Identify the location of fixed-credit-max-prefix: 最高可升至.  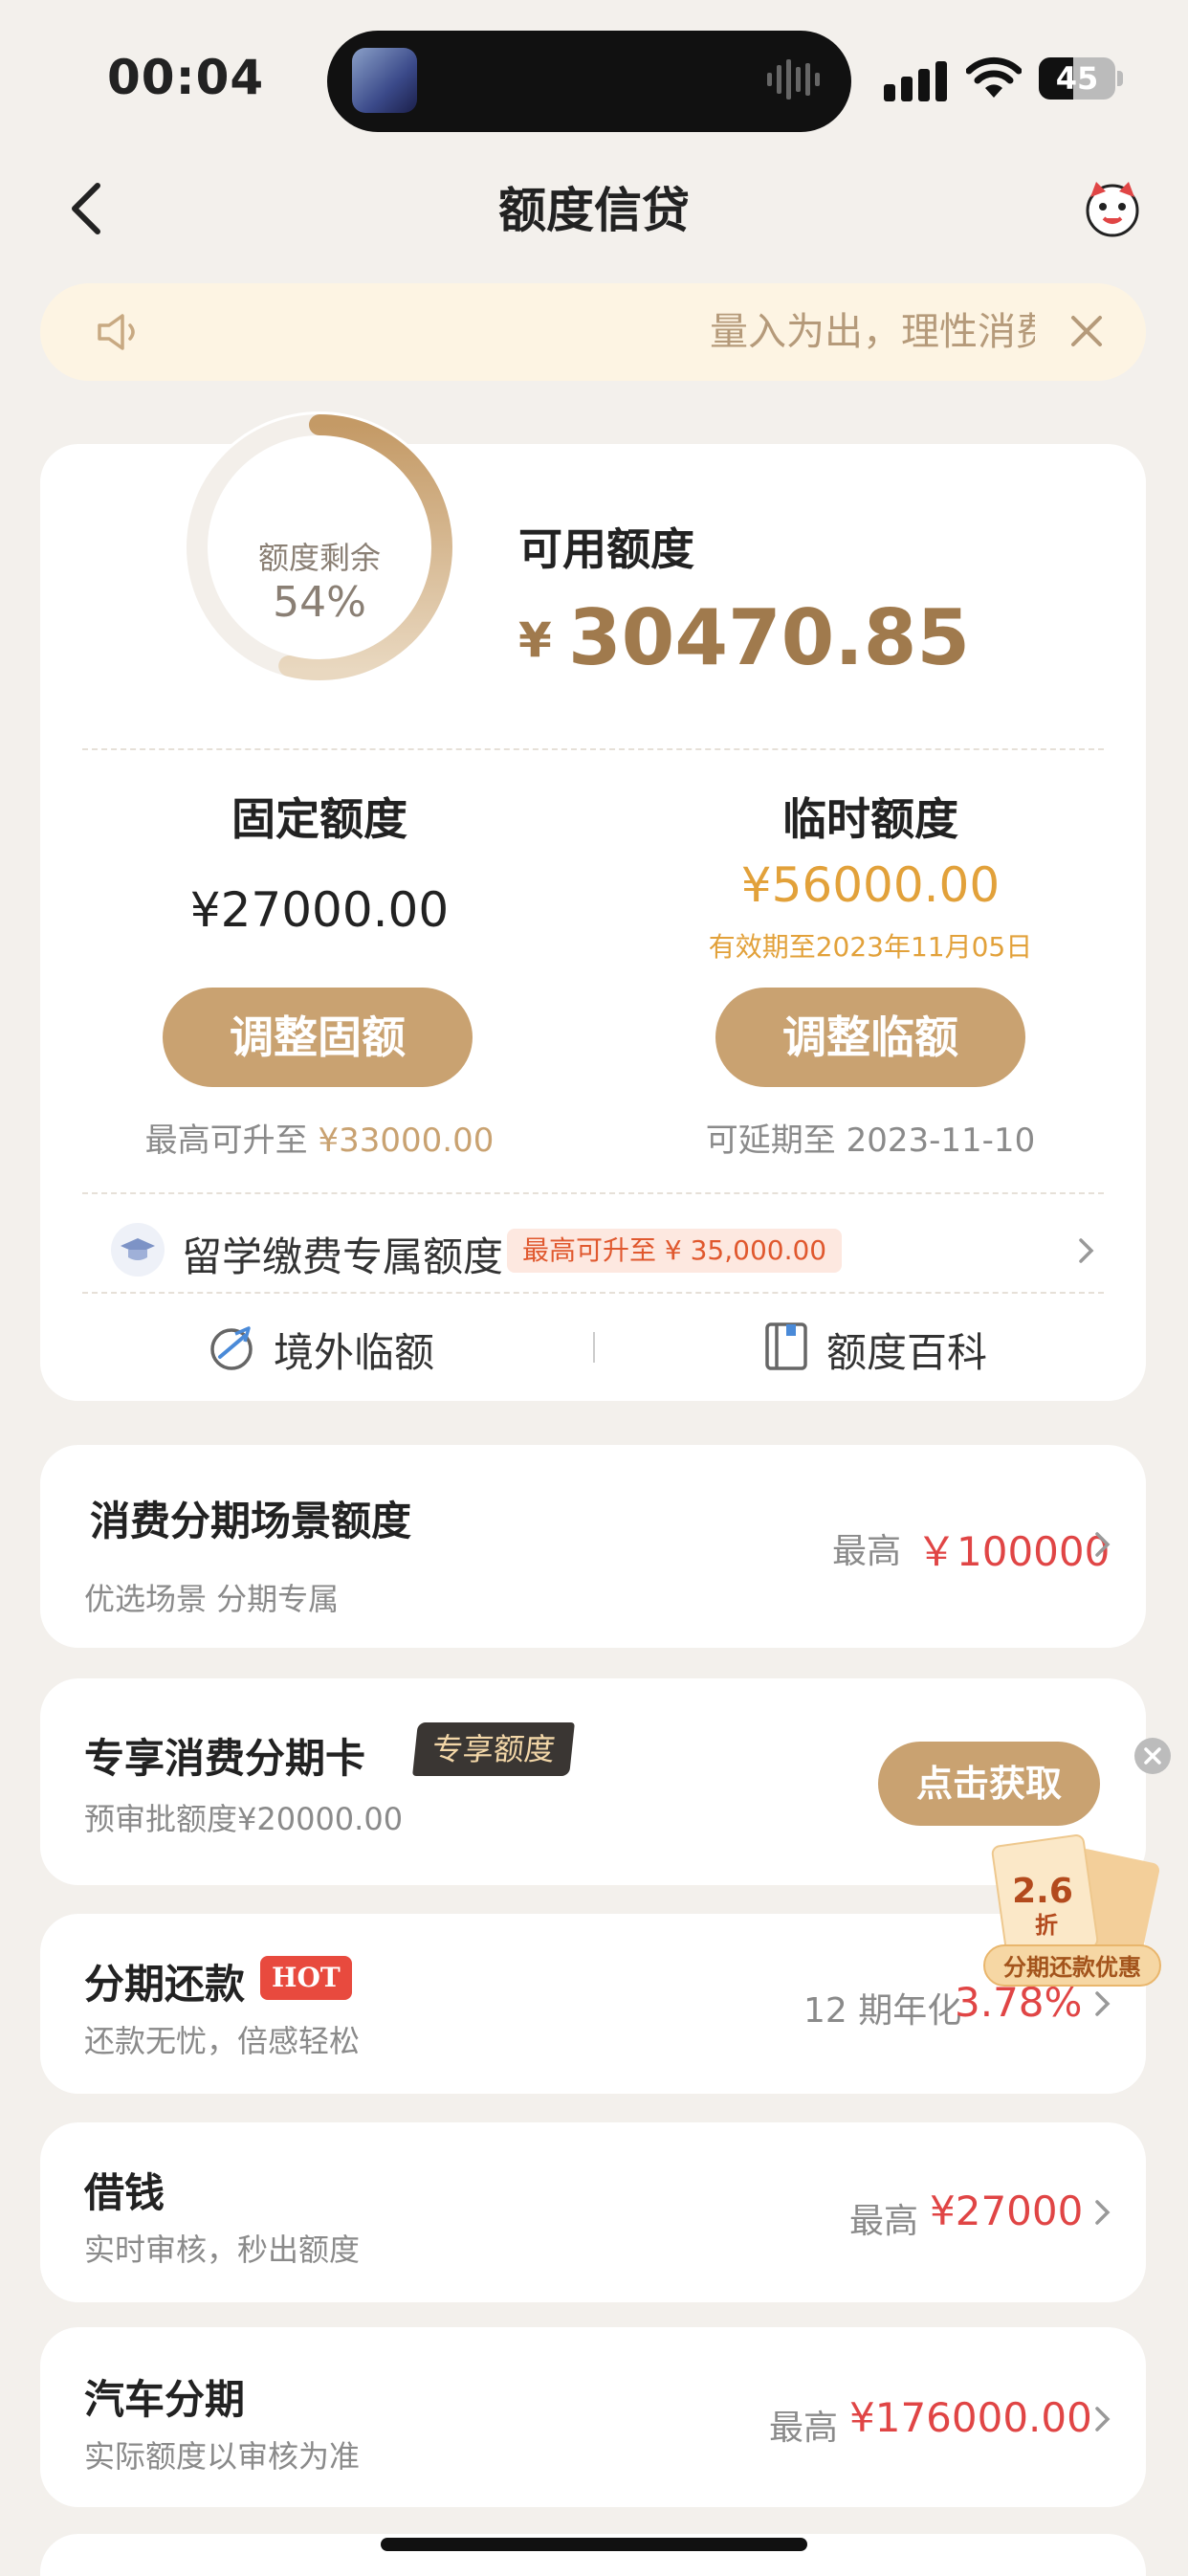
(226, 1140).